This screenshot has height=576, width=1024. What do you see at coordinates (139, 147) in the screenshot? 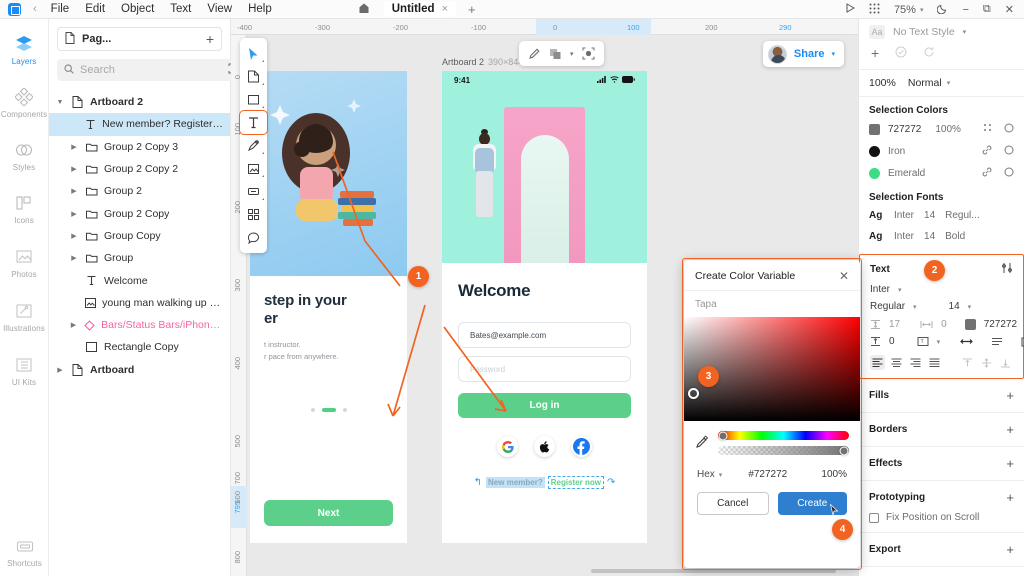
I see `layer-row: ▶ Group 2 Copy 3` at bounding box center [139, 147].